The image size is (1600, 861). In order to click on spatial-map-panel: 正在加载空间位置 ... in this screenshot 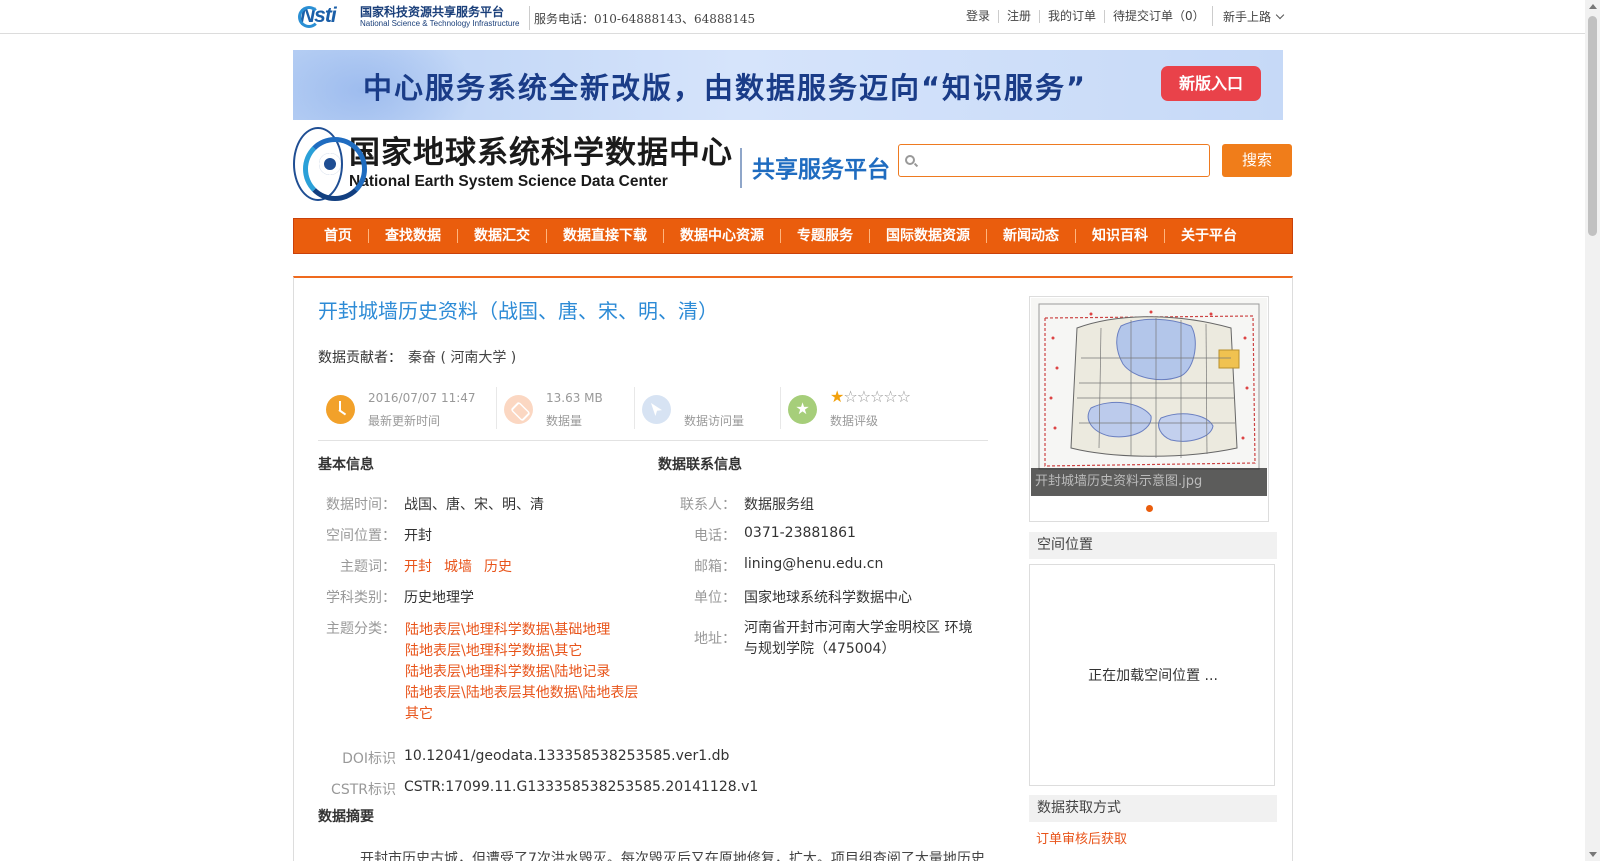, I will do `click(1152, 675)`.